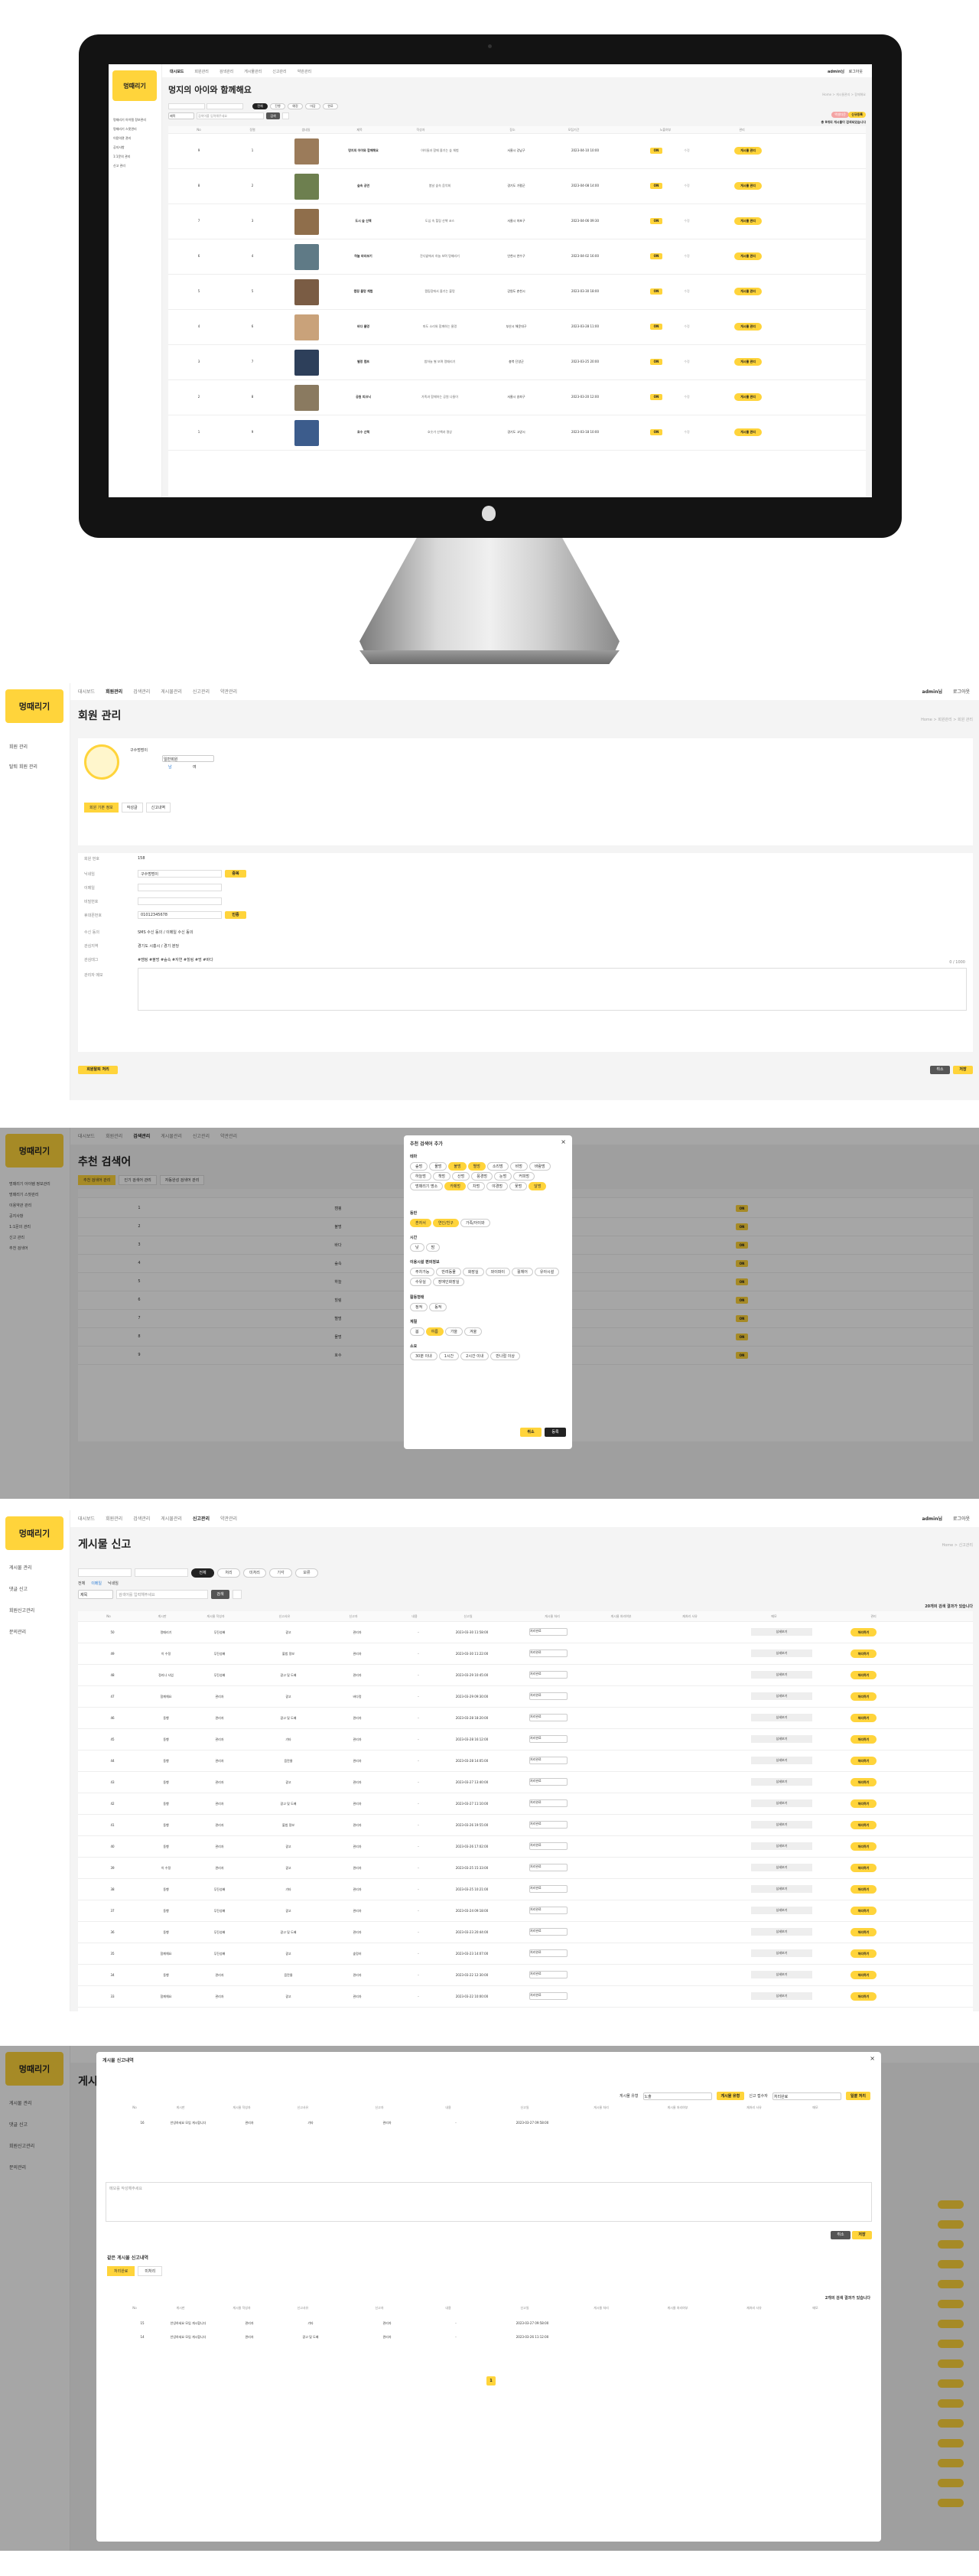 The image size is (979, 2576). Describe the element at coordinates (195, 767) in the screenshot. I see `gender-female-radio: 여` at that location.